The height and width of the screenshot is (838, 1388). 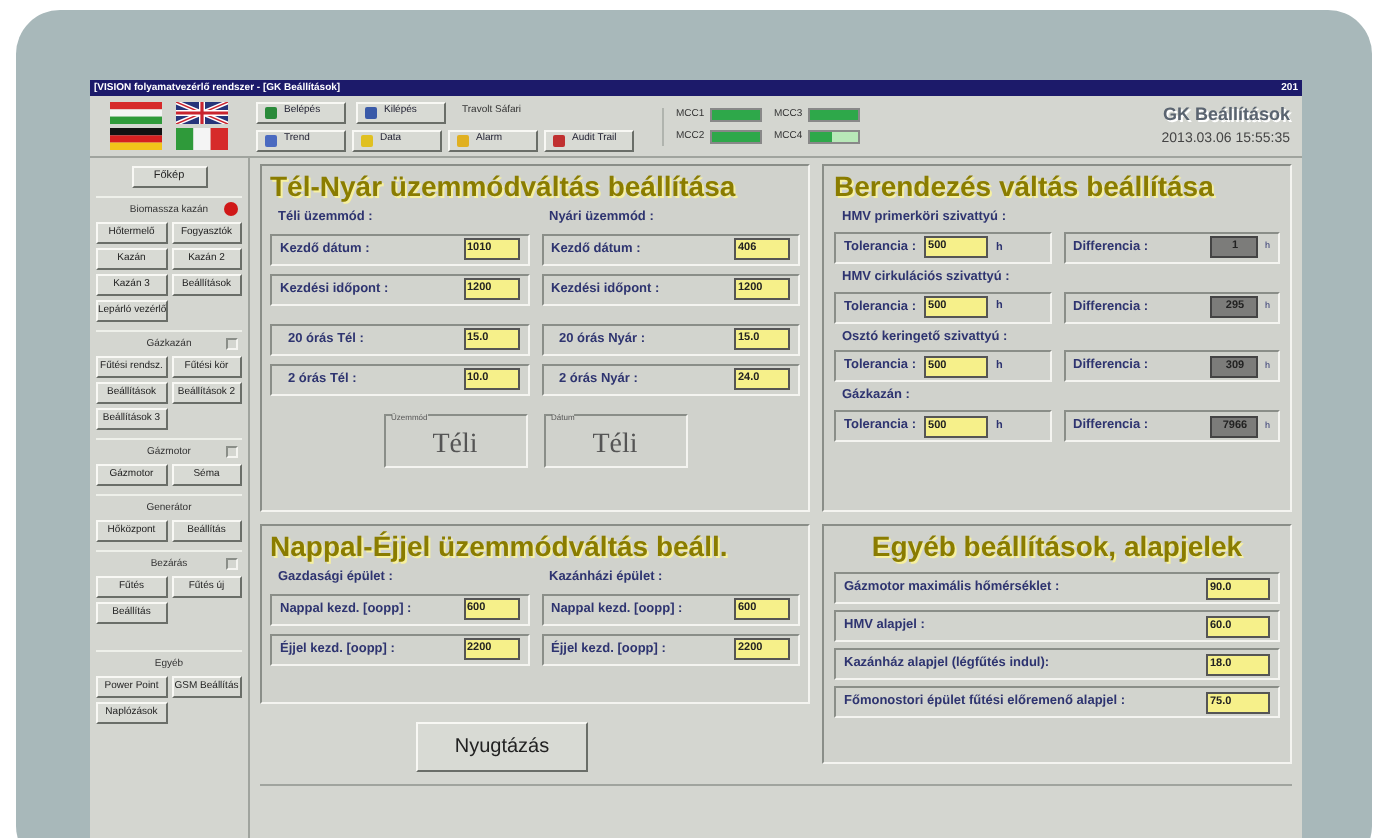 What do you see at coordinates (1057, 546) in the screenshot?
I see `panel-title: Egyéb beállítások, alapjelek` at bounding box center [1057, 546].